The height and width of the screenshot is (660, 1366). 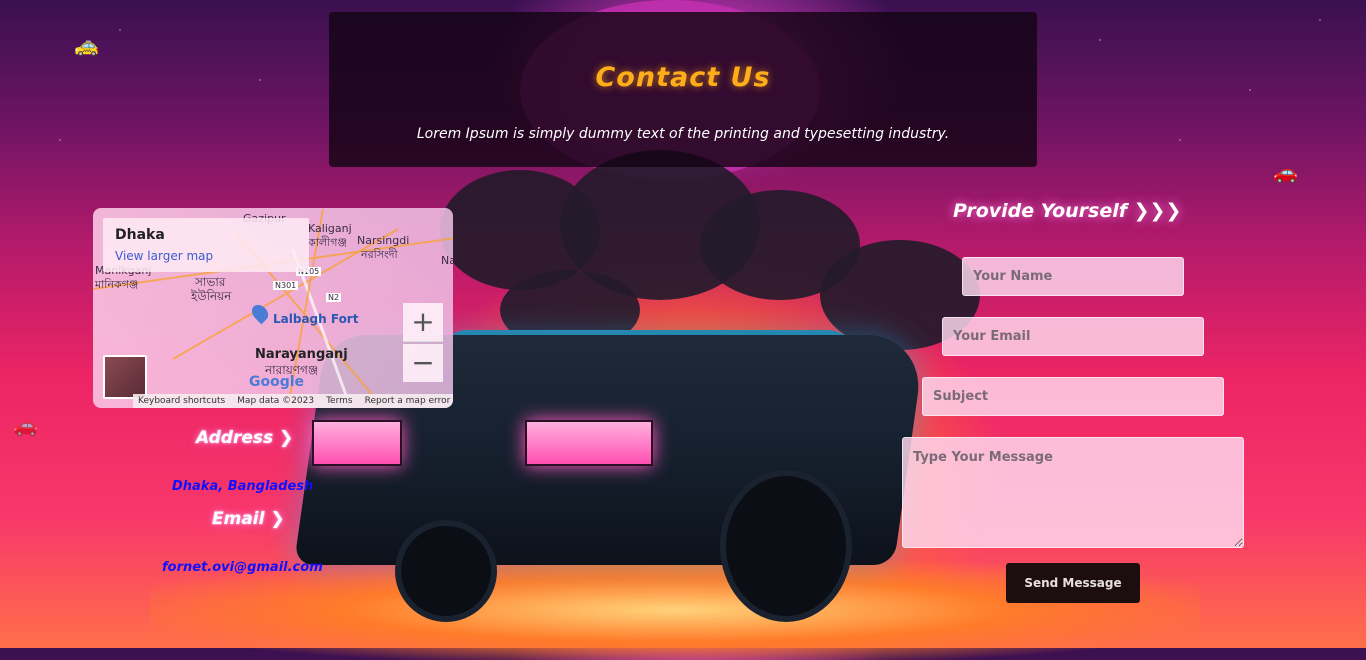 I want to click on send-message-button: Send Message, so click(x=1073, y=583).